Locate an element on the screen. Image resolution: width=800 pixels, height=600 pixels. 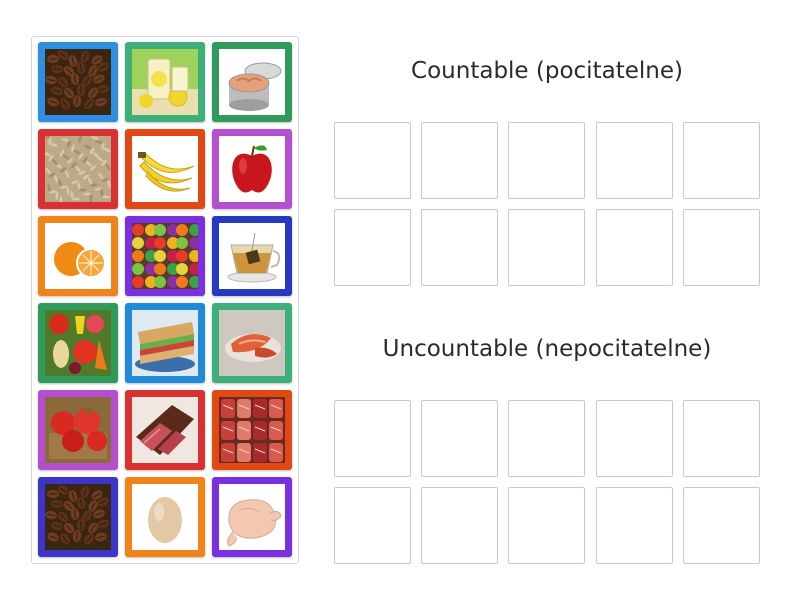
sandwich-icon is located at coordinates (165, 343).